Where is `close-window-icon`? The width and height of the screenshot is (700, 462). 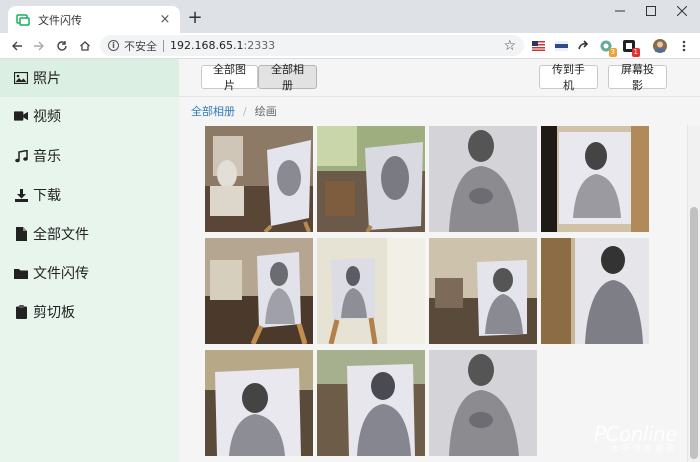
close-window-icon is located at coordinates (682, 11).